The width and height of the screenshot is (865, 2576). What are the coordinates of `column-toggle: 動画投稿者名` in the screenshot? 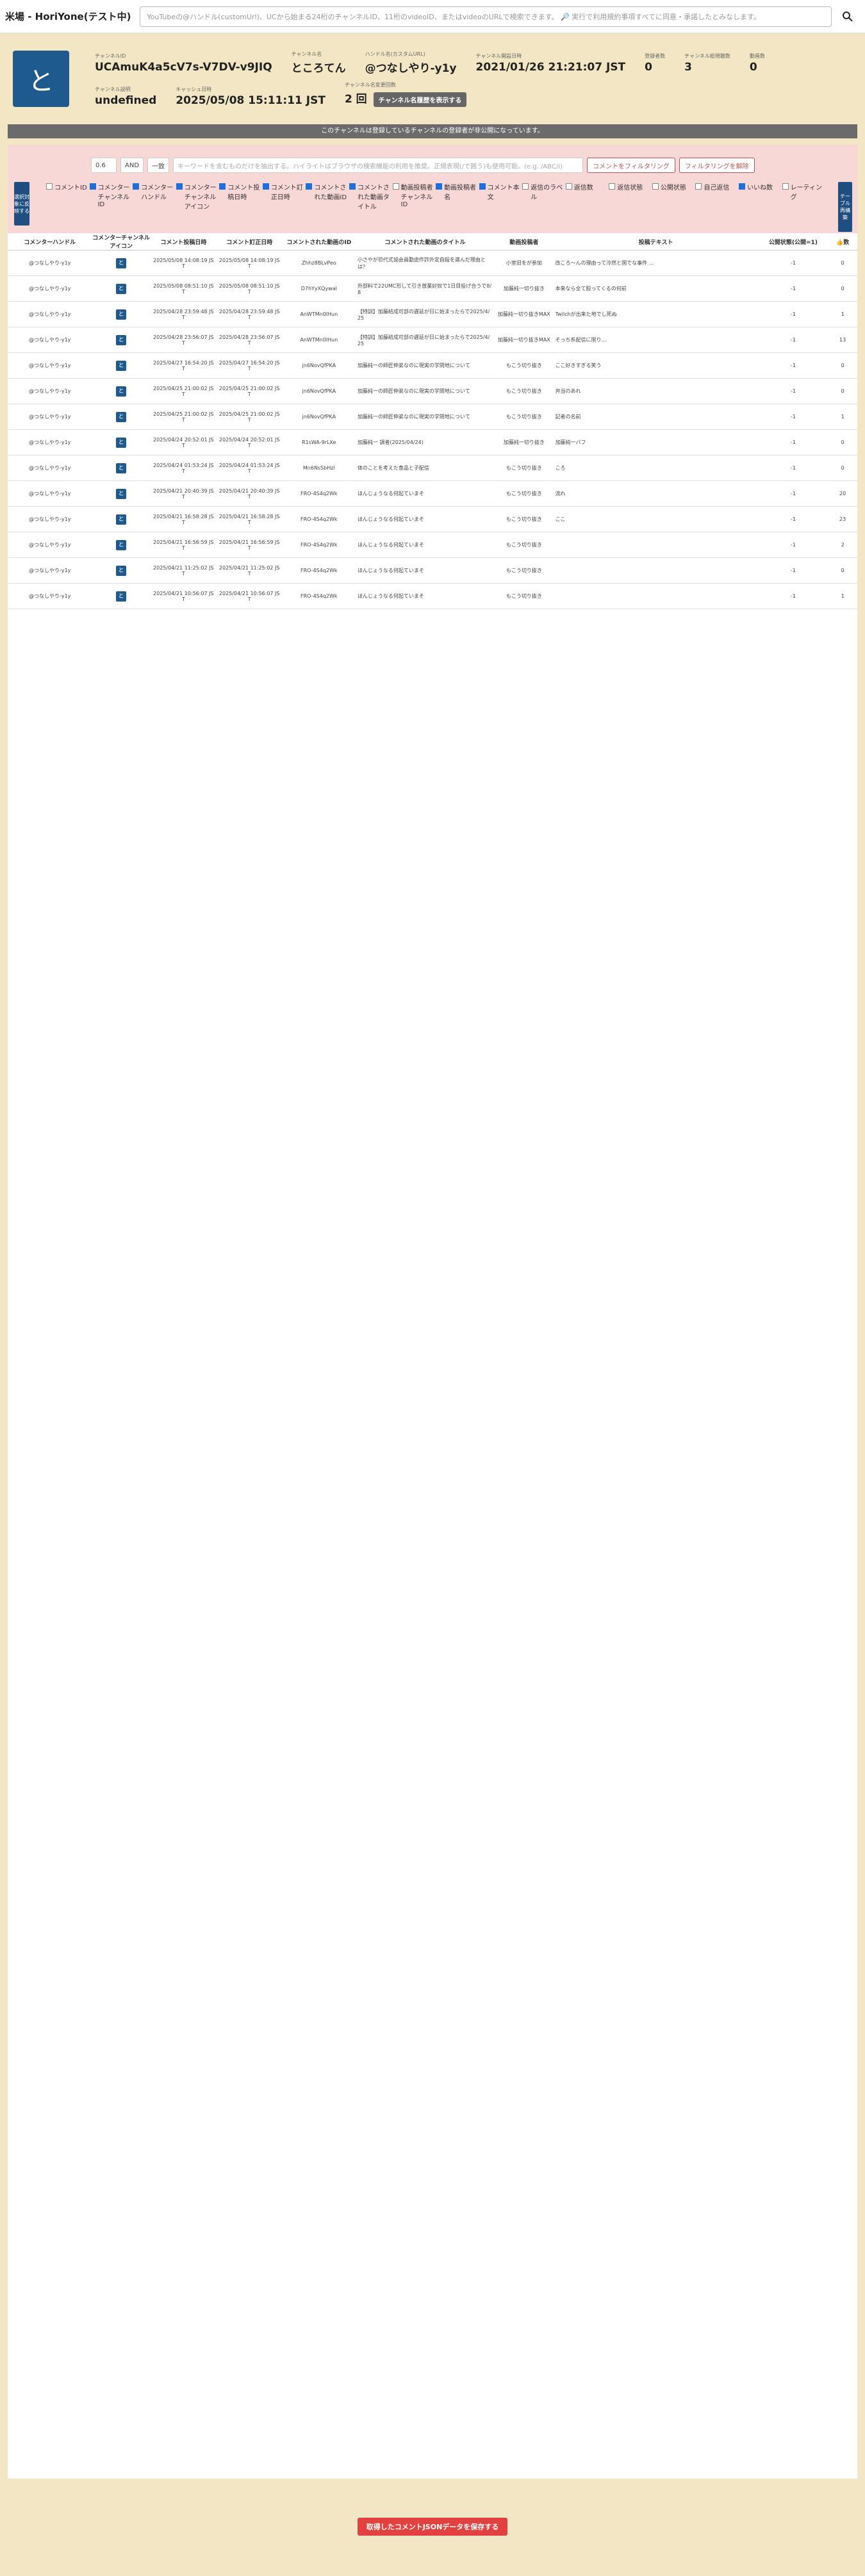 It's located at (457, 196).